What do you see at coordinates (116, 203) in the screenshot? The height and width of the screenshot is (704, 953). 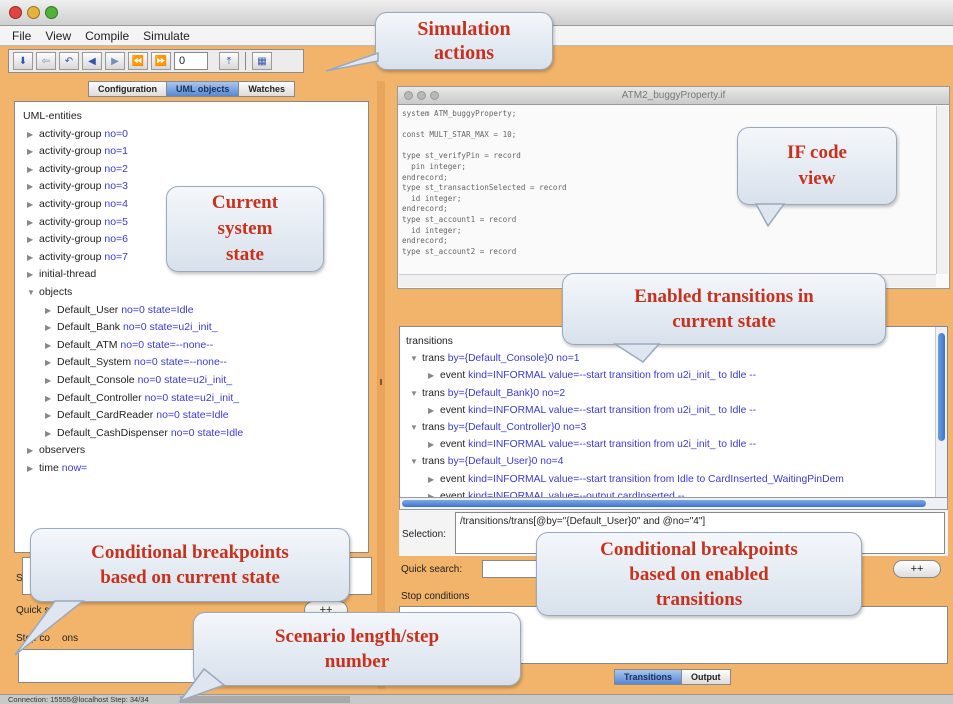 I see `uml-detail: no=4` at bounding box center [116, 203].